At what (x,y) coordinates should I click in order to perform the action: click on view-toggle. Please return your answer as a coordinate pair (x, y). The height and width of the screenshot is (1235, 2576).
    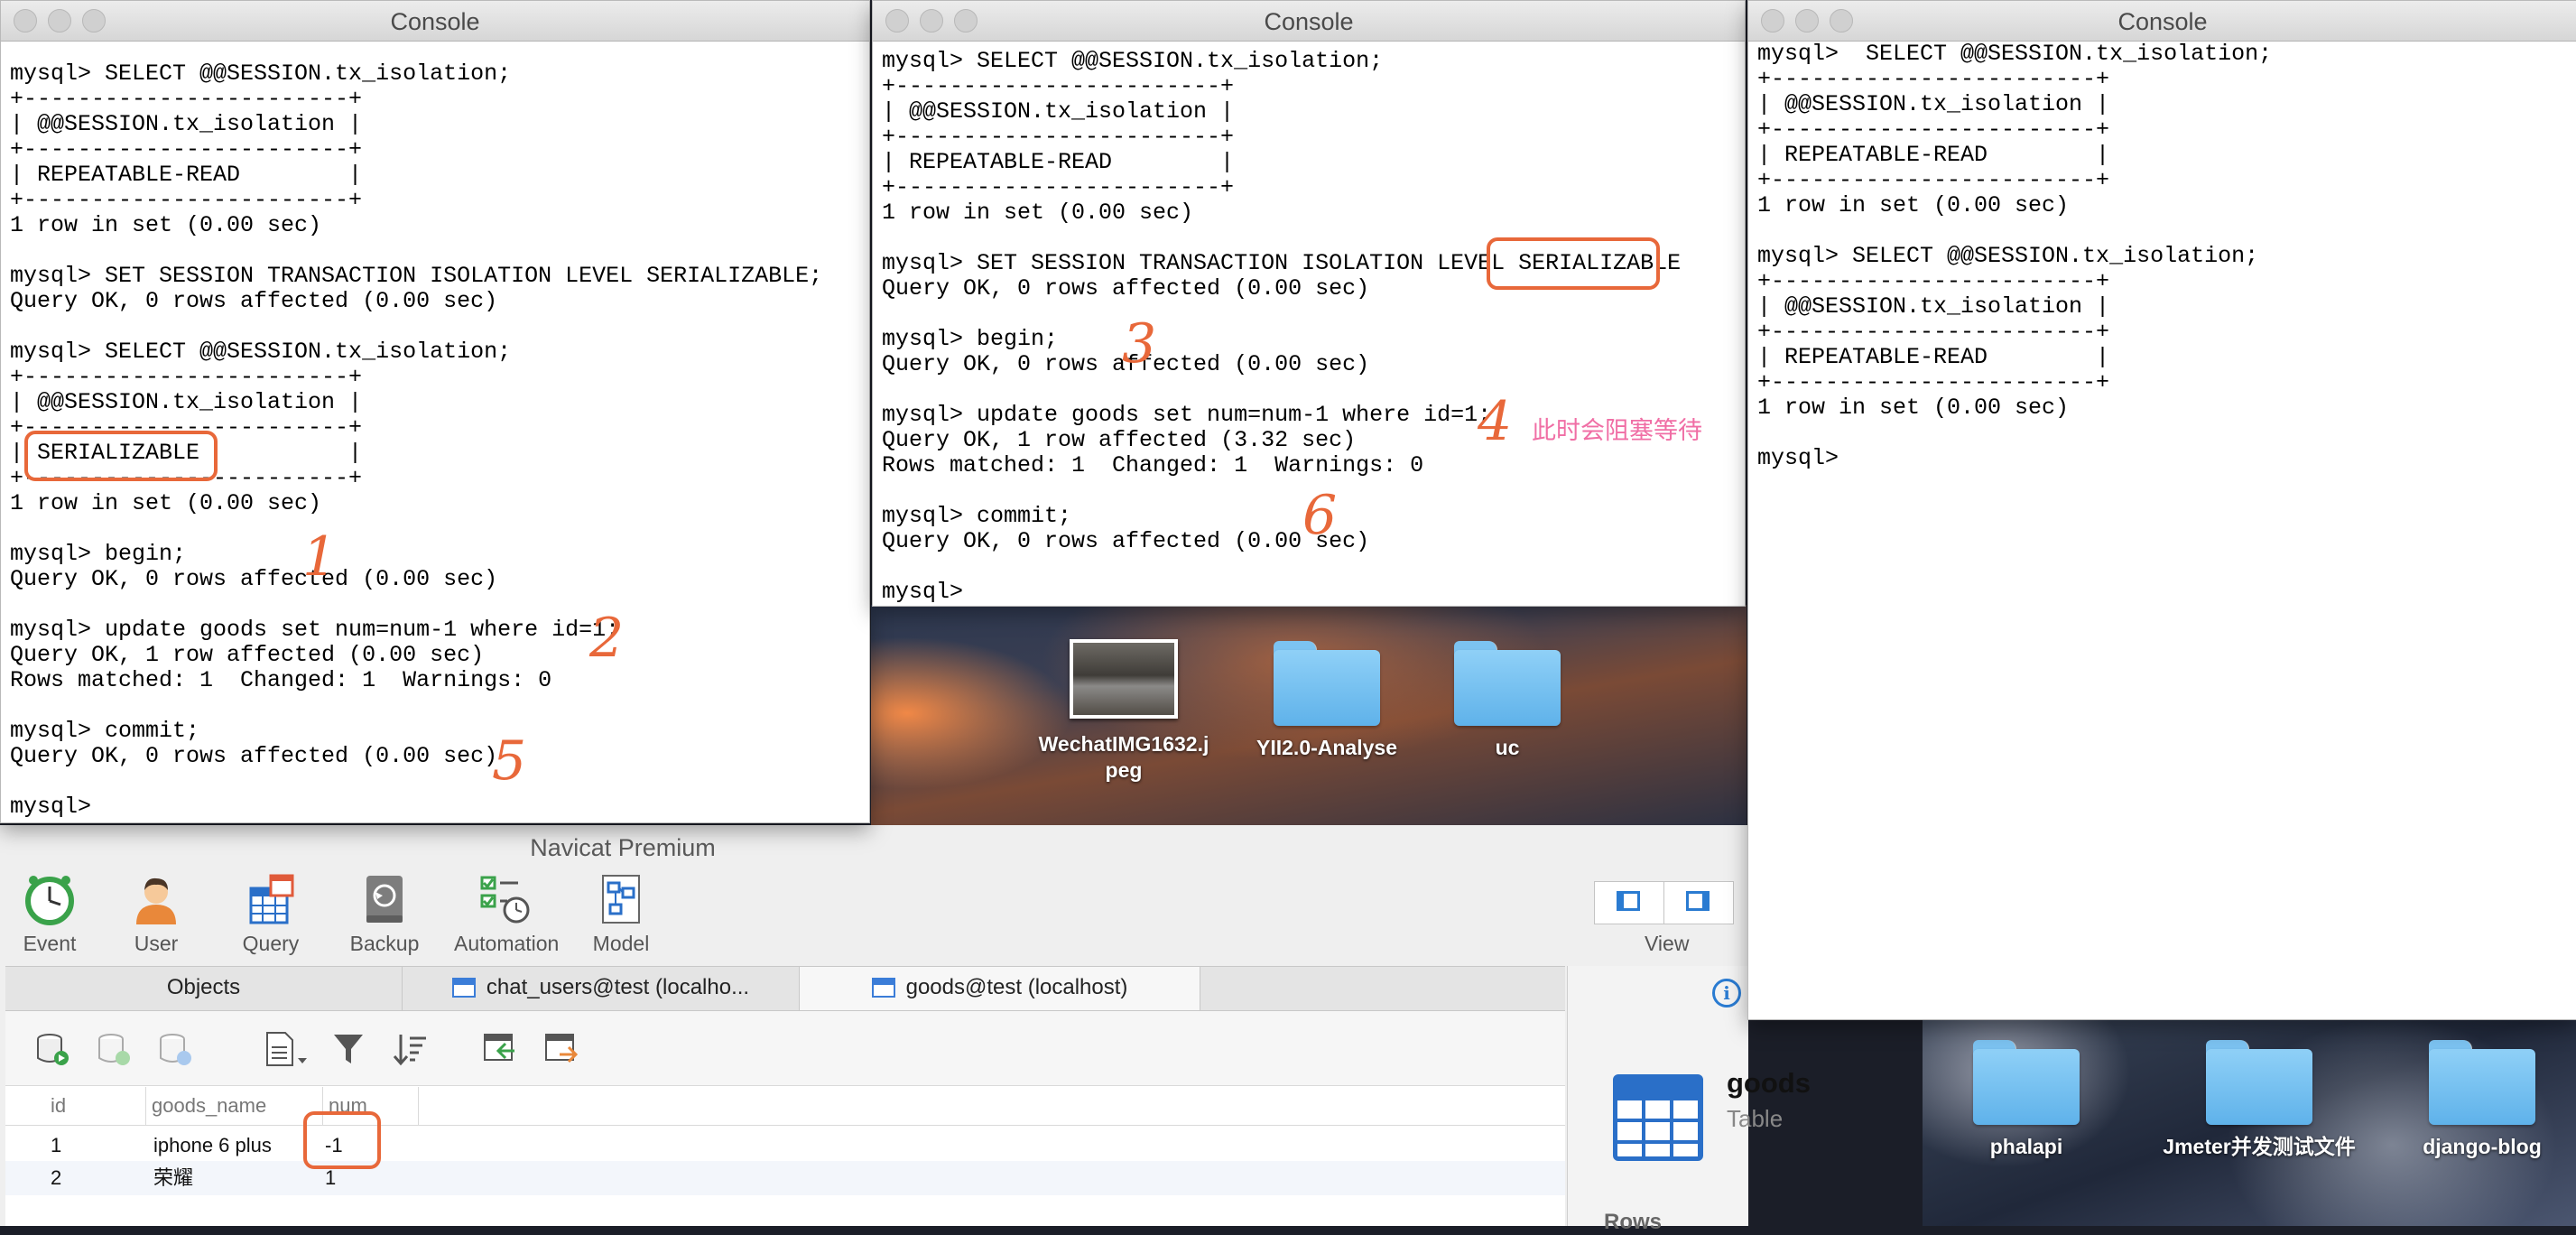
    Looking at the image, I should click on (1664, 902).